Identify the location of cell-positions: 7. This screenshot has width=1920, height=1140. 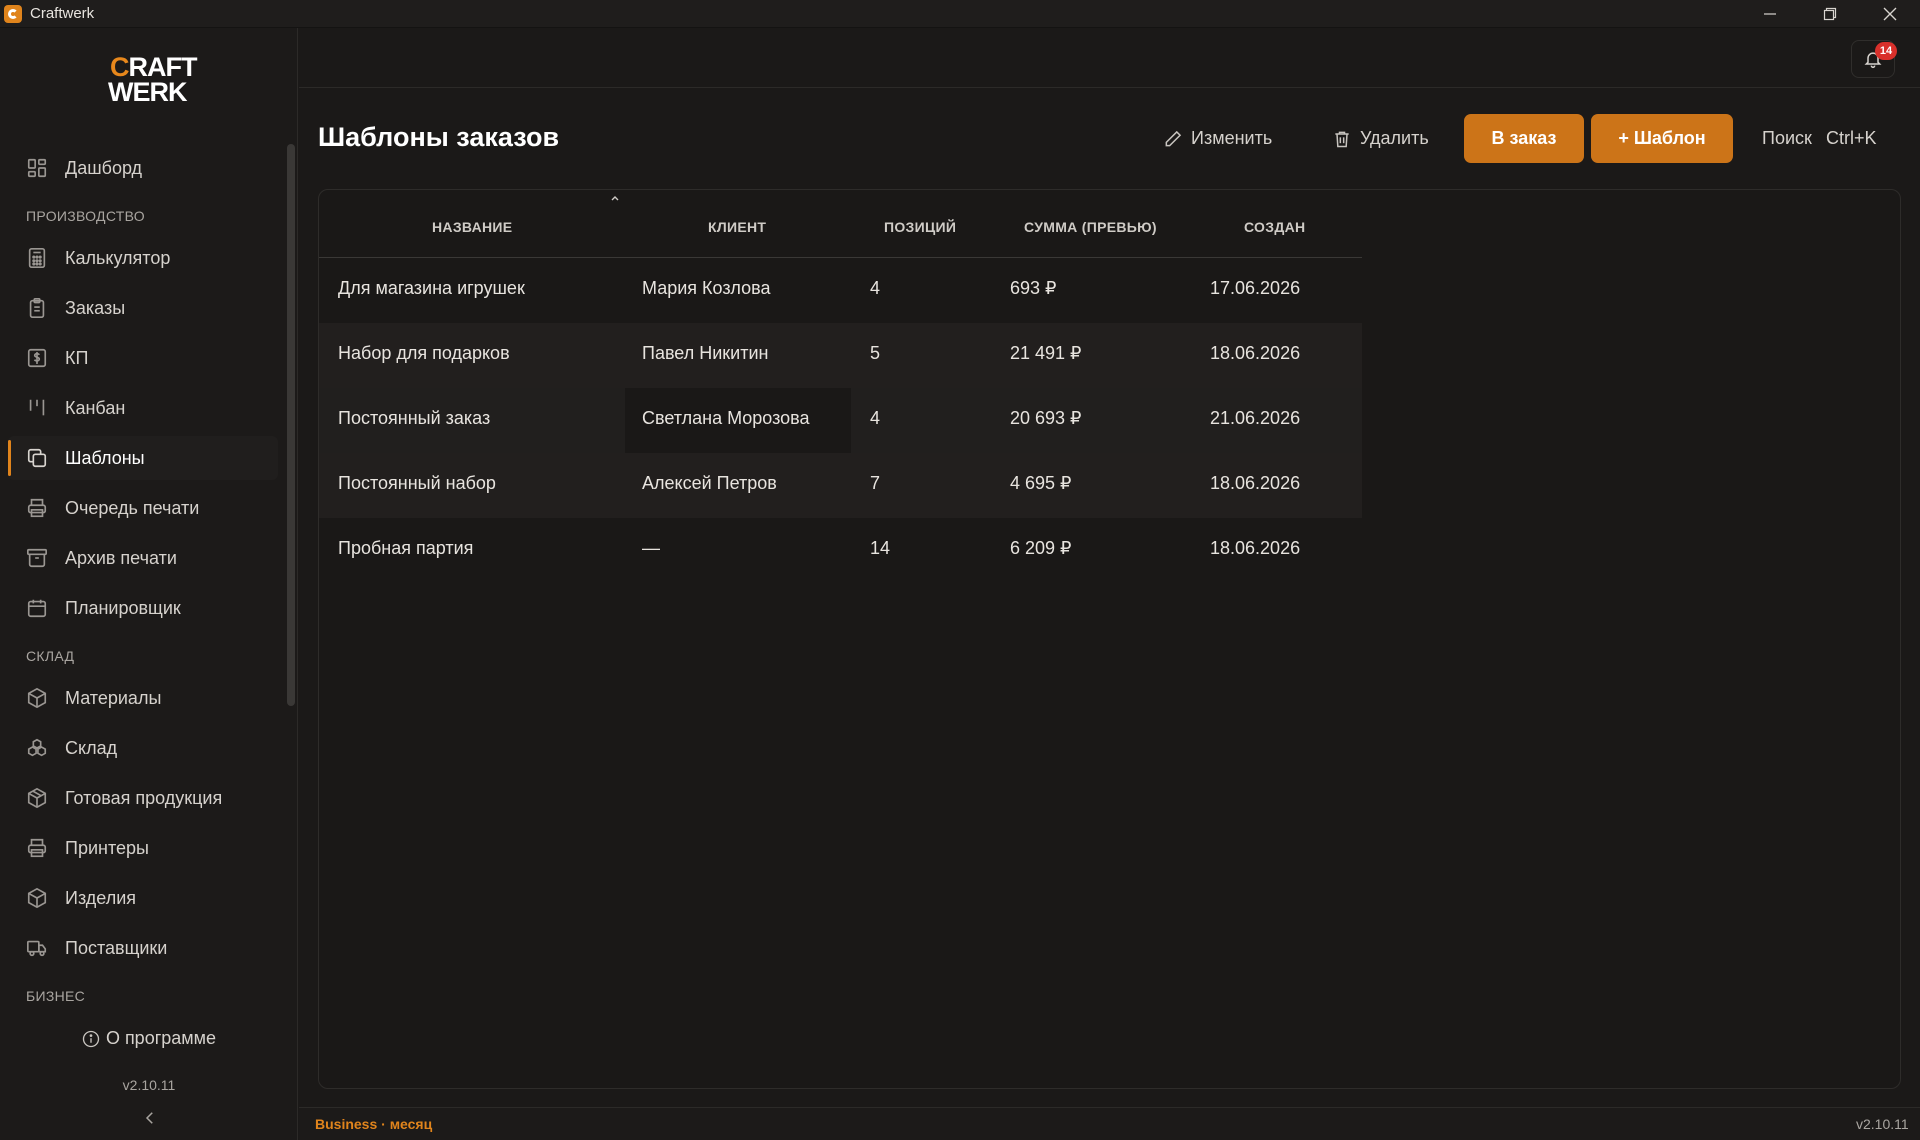
(875, 483).